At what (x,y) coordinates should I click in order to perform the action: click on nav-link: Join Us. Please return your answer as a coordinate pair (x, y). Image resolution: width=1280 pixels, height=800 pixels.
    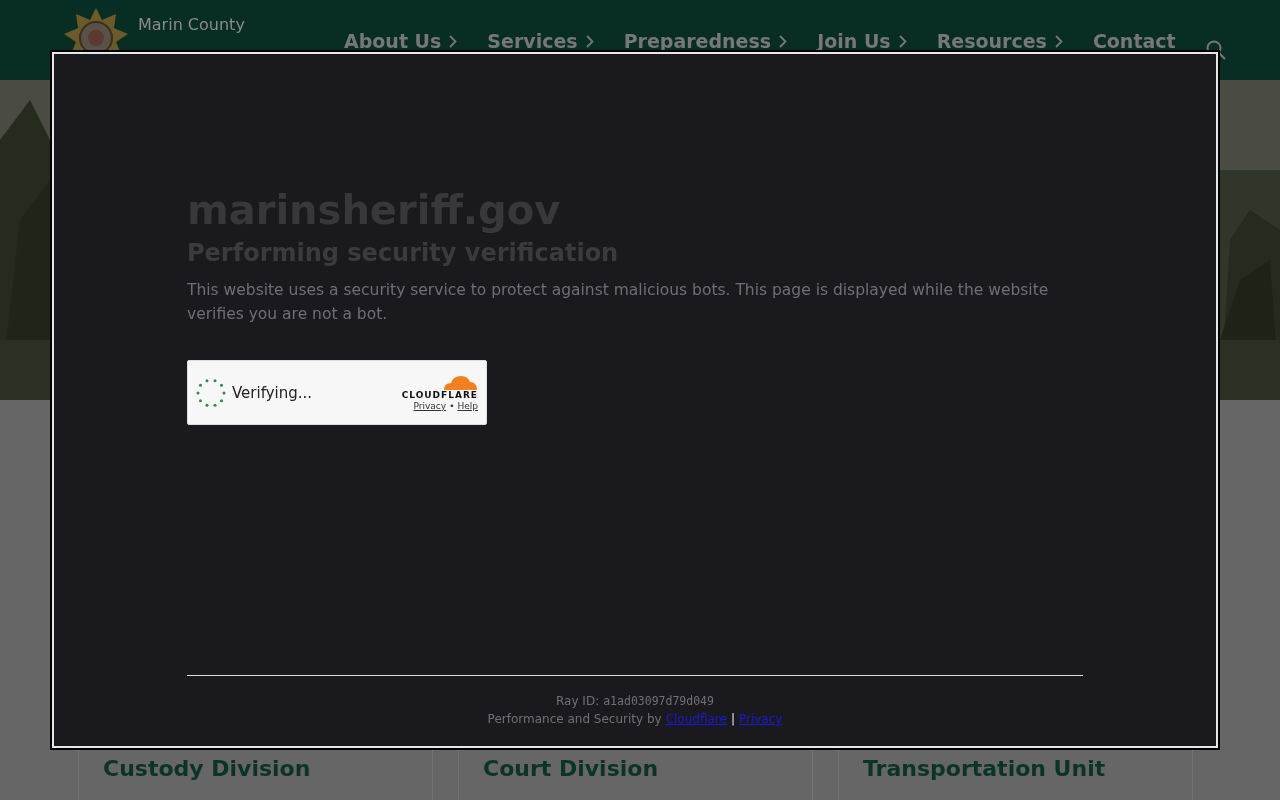
    Looking at the image, I should click on (862, 41).